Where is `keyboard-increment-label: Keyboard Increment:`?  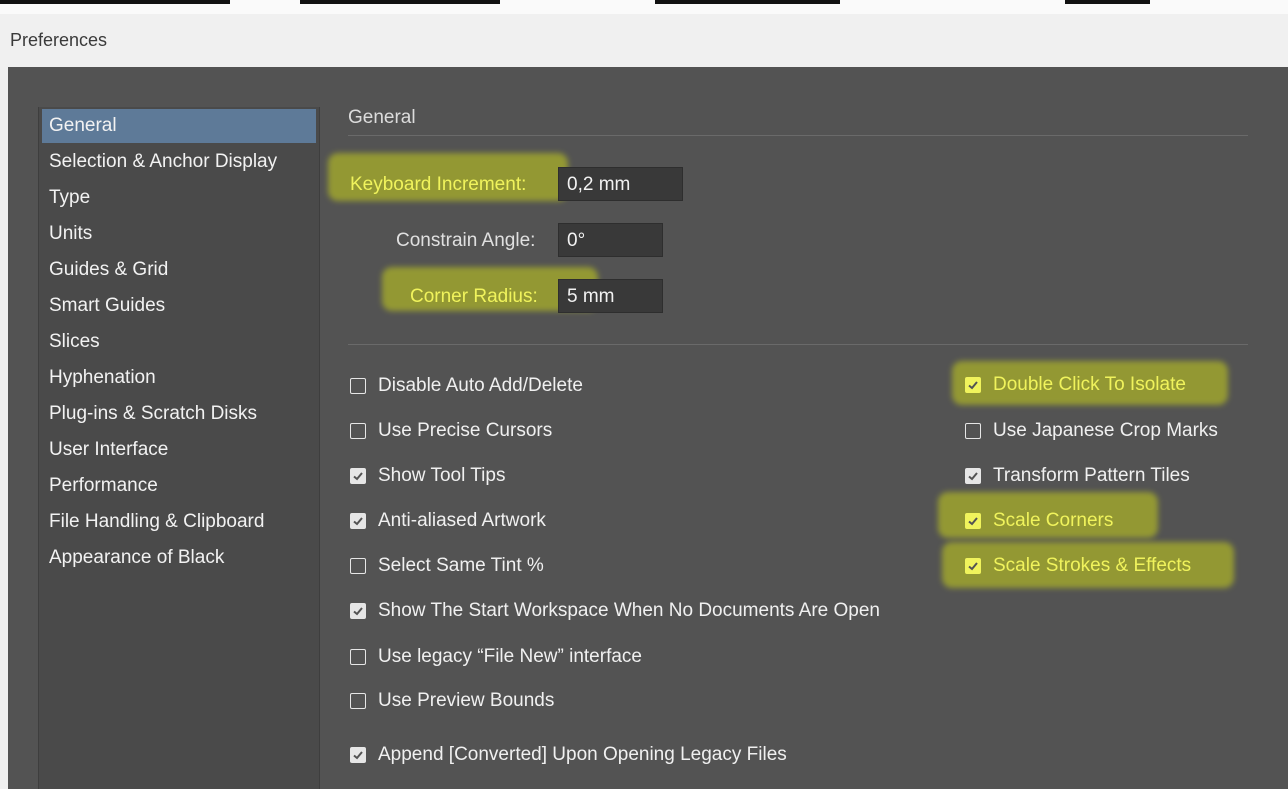
keyboard-increment-label: Keyboard Increment: is located at coordinates (438, 184).